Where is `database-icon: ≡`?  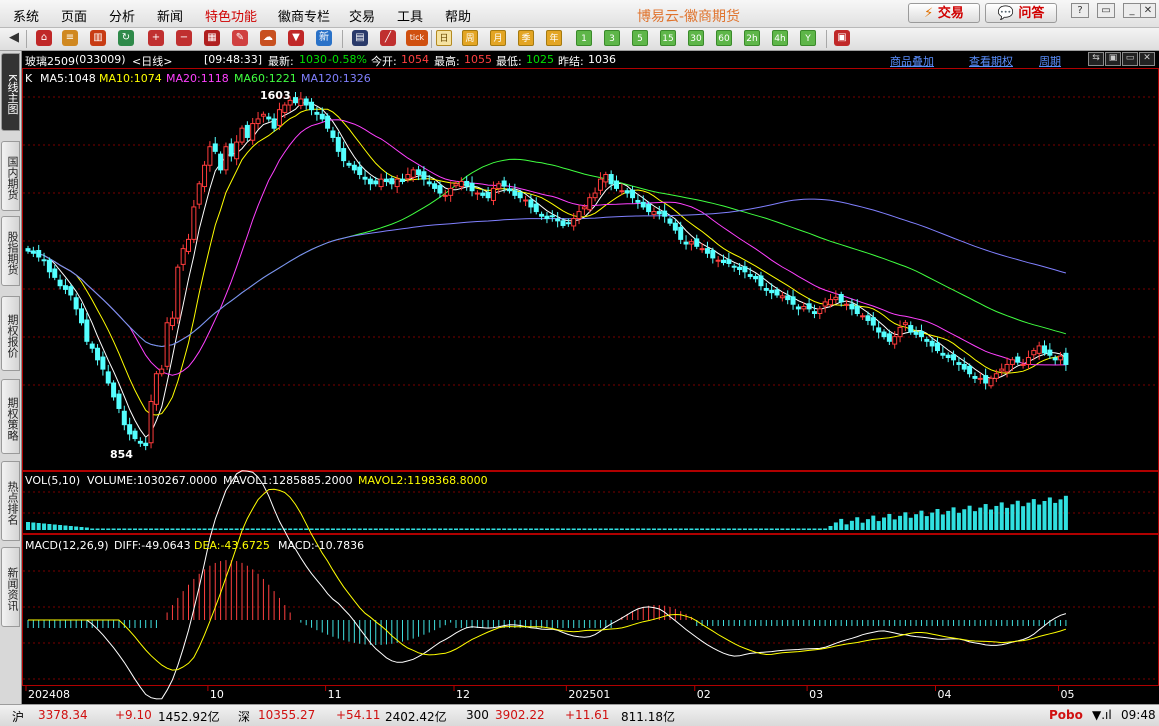
database-icon: ≡ is located at coordinates (70, 38).